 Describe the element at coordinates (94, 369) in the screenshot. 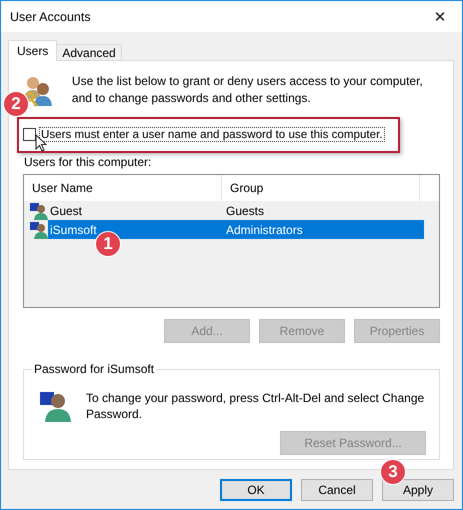

I see `group-title: Password for iSumsoft` at that location.